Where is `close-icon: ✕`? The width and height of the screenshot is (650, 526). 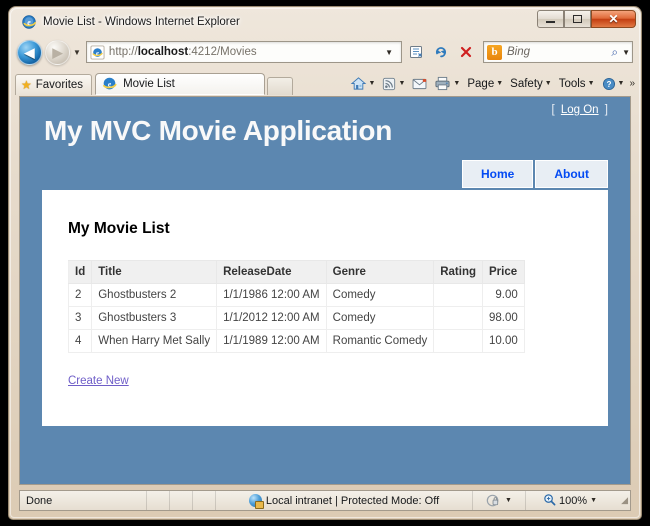 close-icon: ✕ is located at coordinates (613, 19).